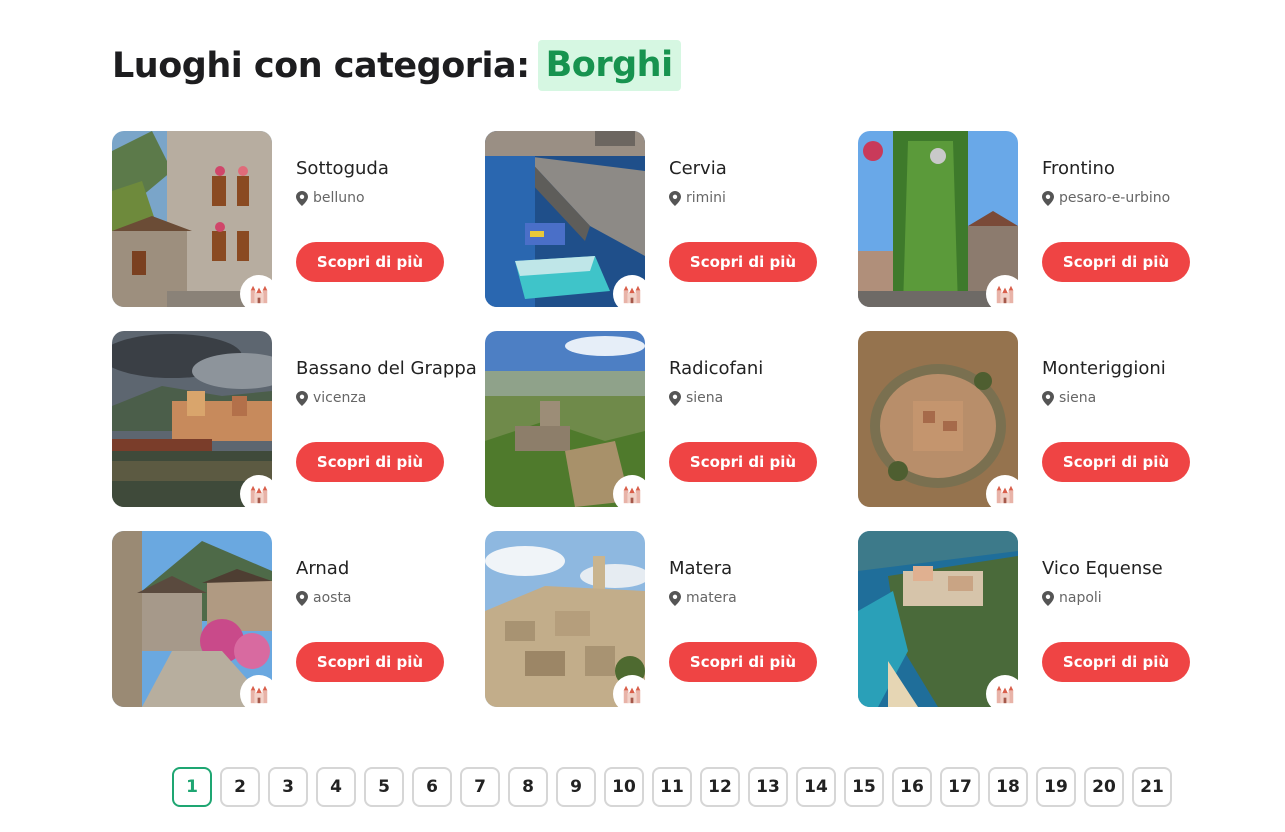 The height and width of the screenshot is (832, 1285). What do you see at coordinates (698, 168) in the screenshot?
I see `place-name: Cervia` at bounding box center [698, 168].